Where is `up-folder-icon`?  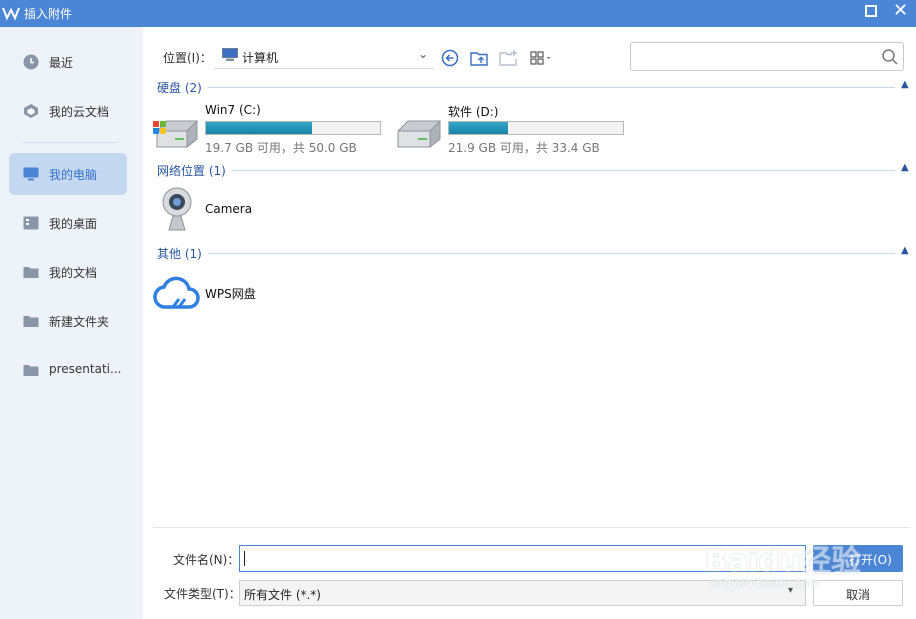
up-folder-icon is located at coordinates (479, 58).